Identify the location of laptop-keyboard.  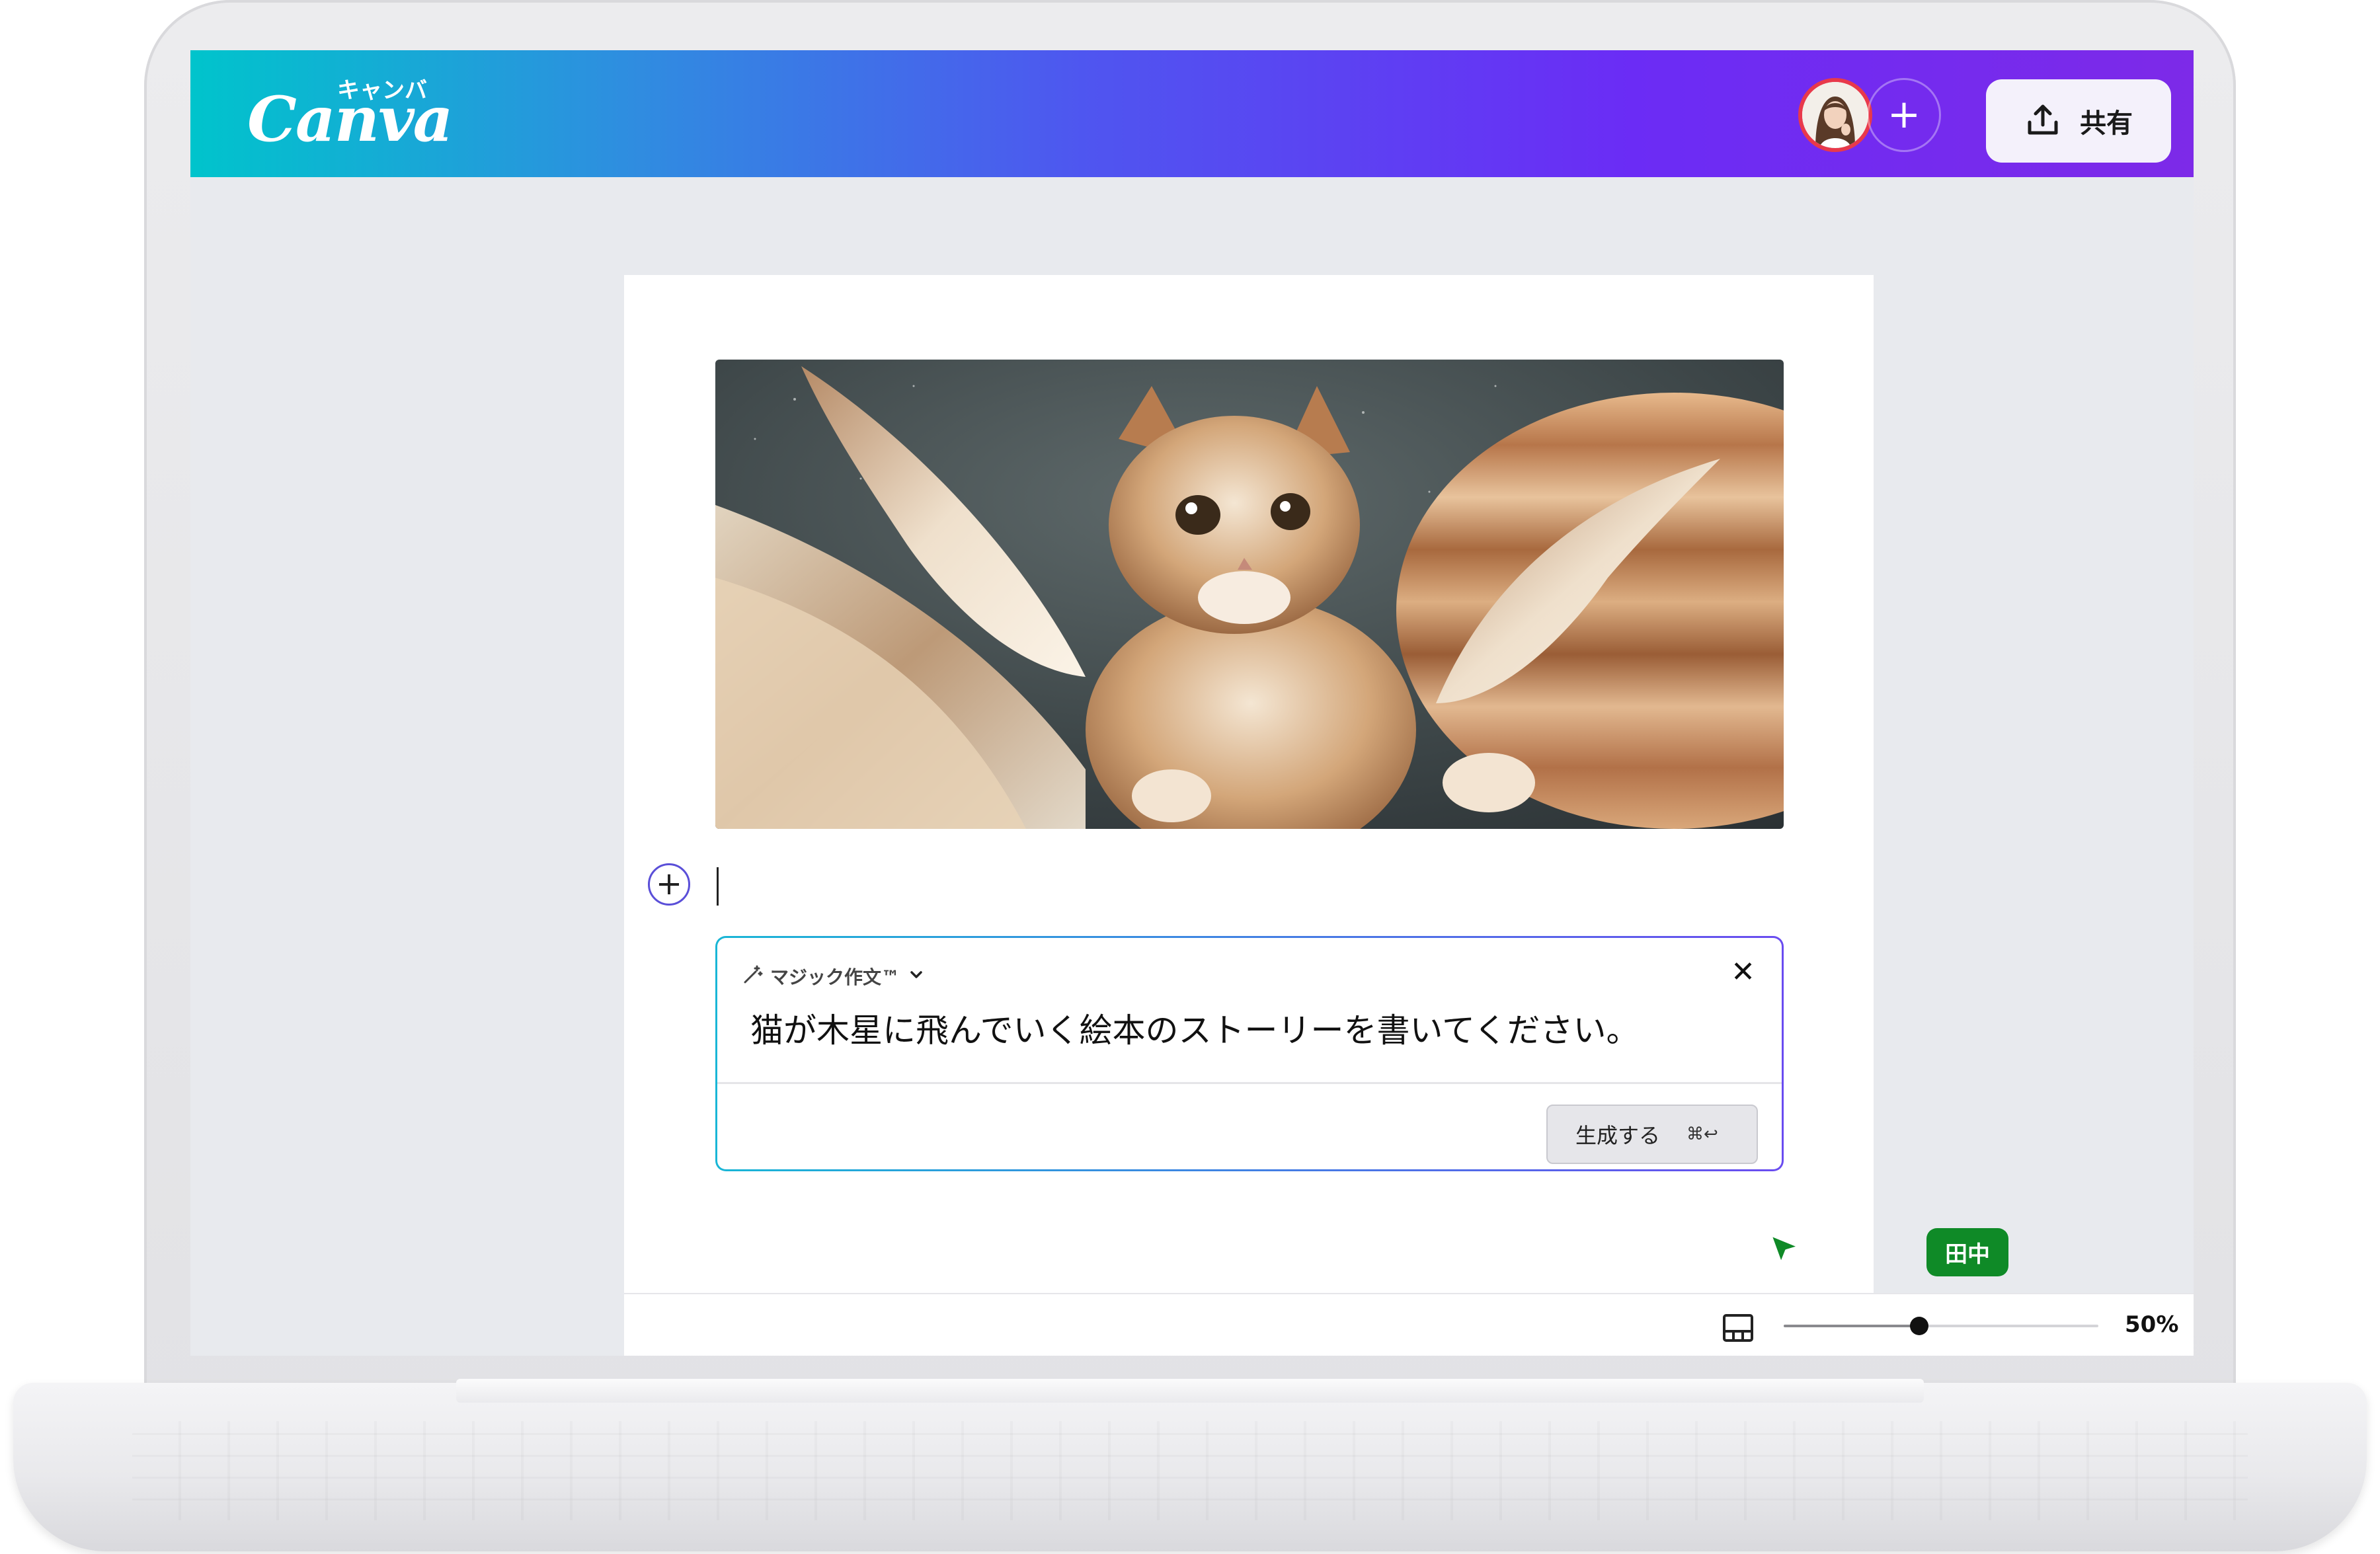
(1190, 1470).